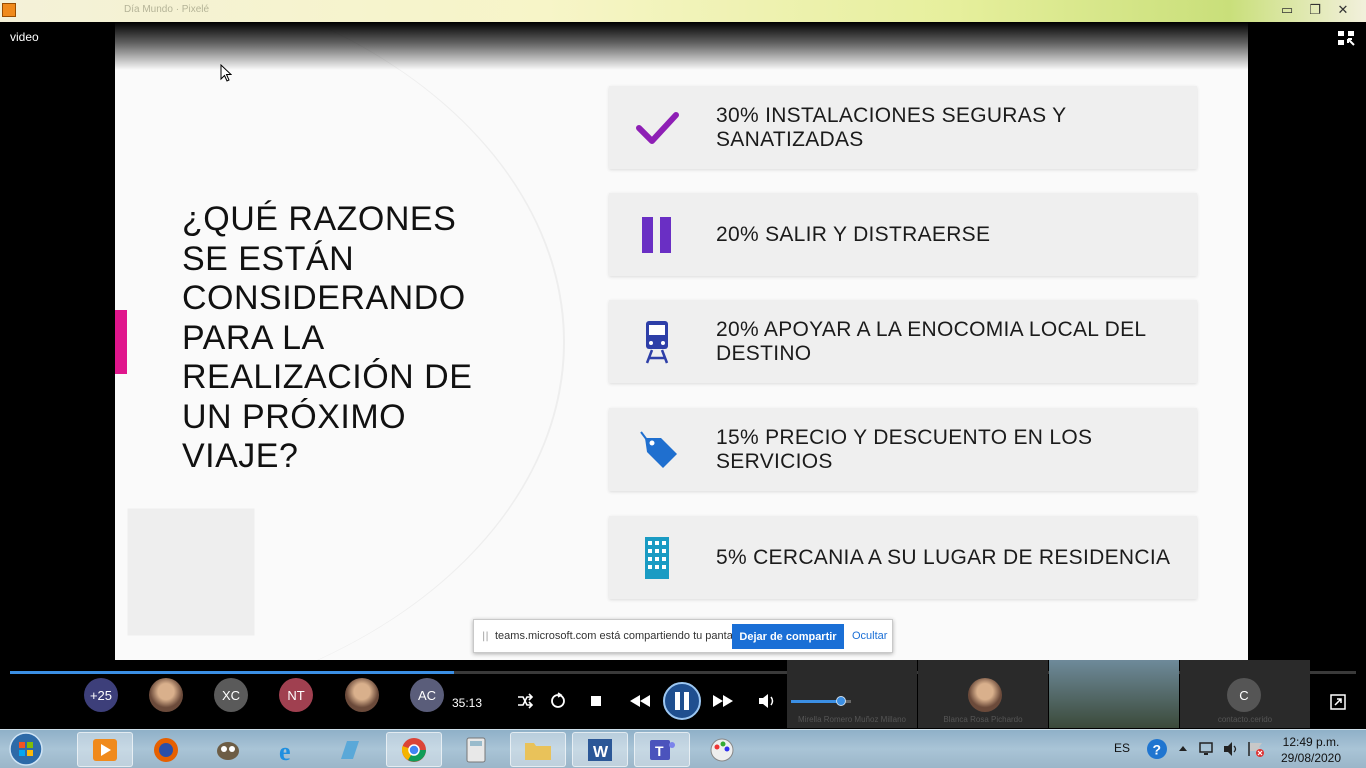 Image resolution: width=1366 pixels, height=768 pixels. Describe the element at coordinates (167, 9) in the screenshot. I see `window-title: Día Mundo · Pixelé` at that location.